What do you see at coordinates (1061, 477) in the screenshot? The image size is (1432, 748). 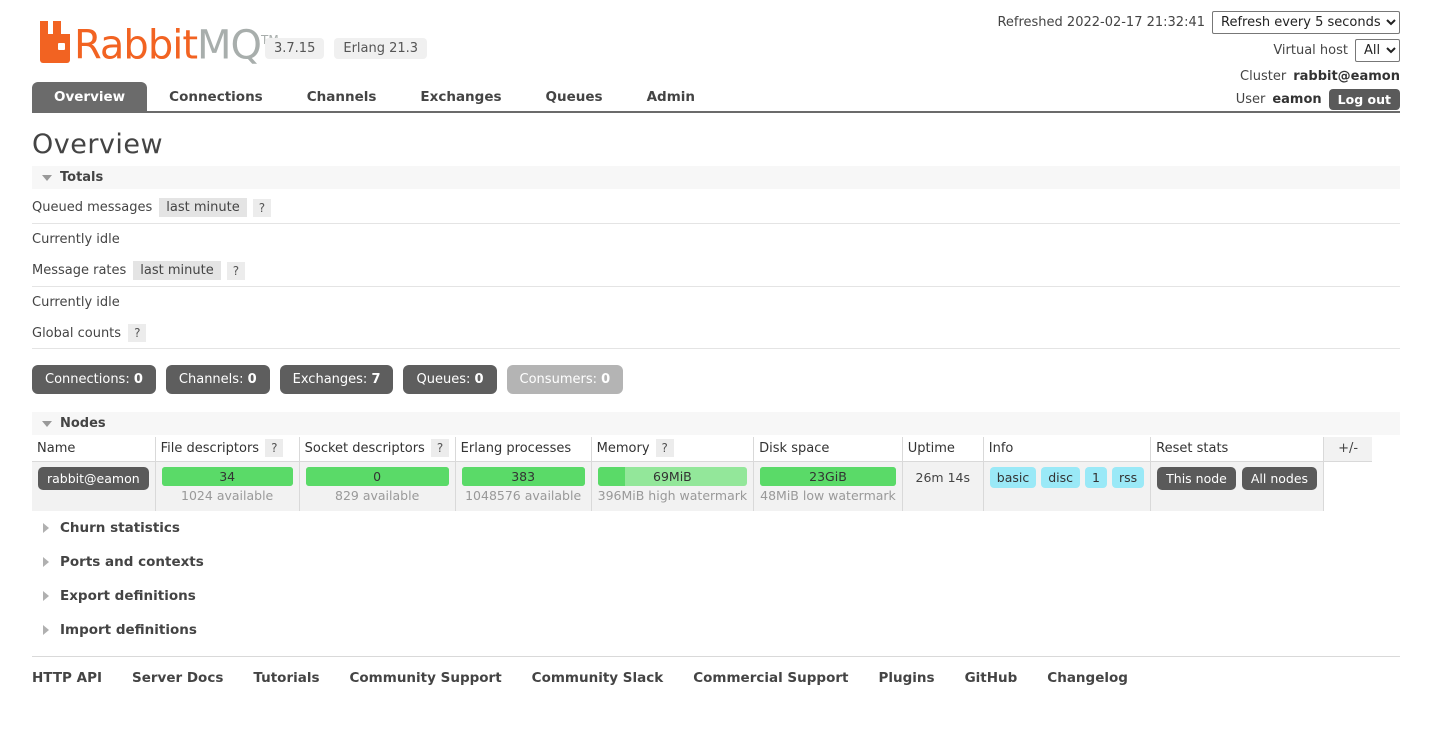 I see `info-badge-disc: disc` at bounding box center [1061, 477].